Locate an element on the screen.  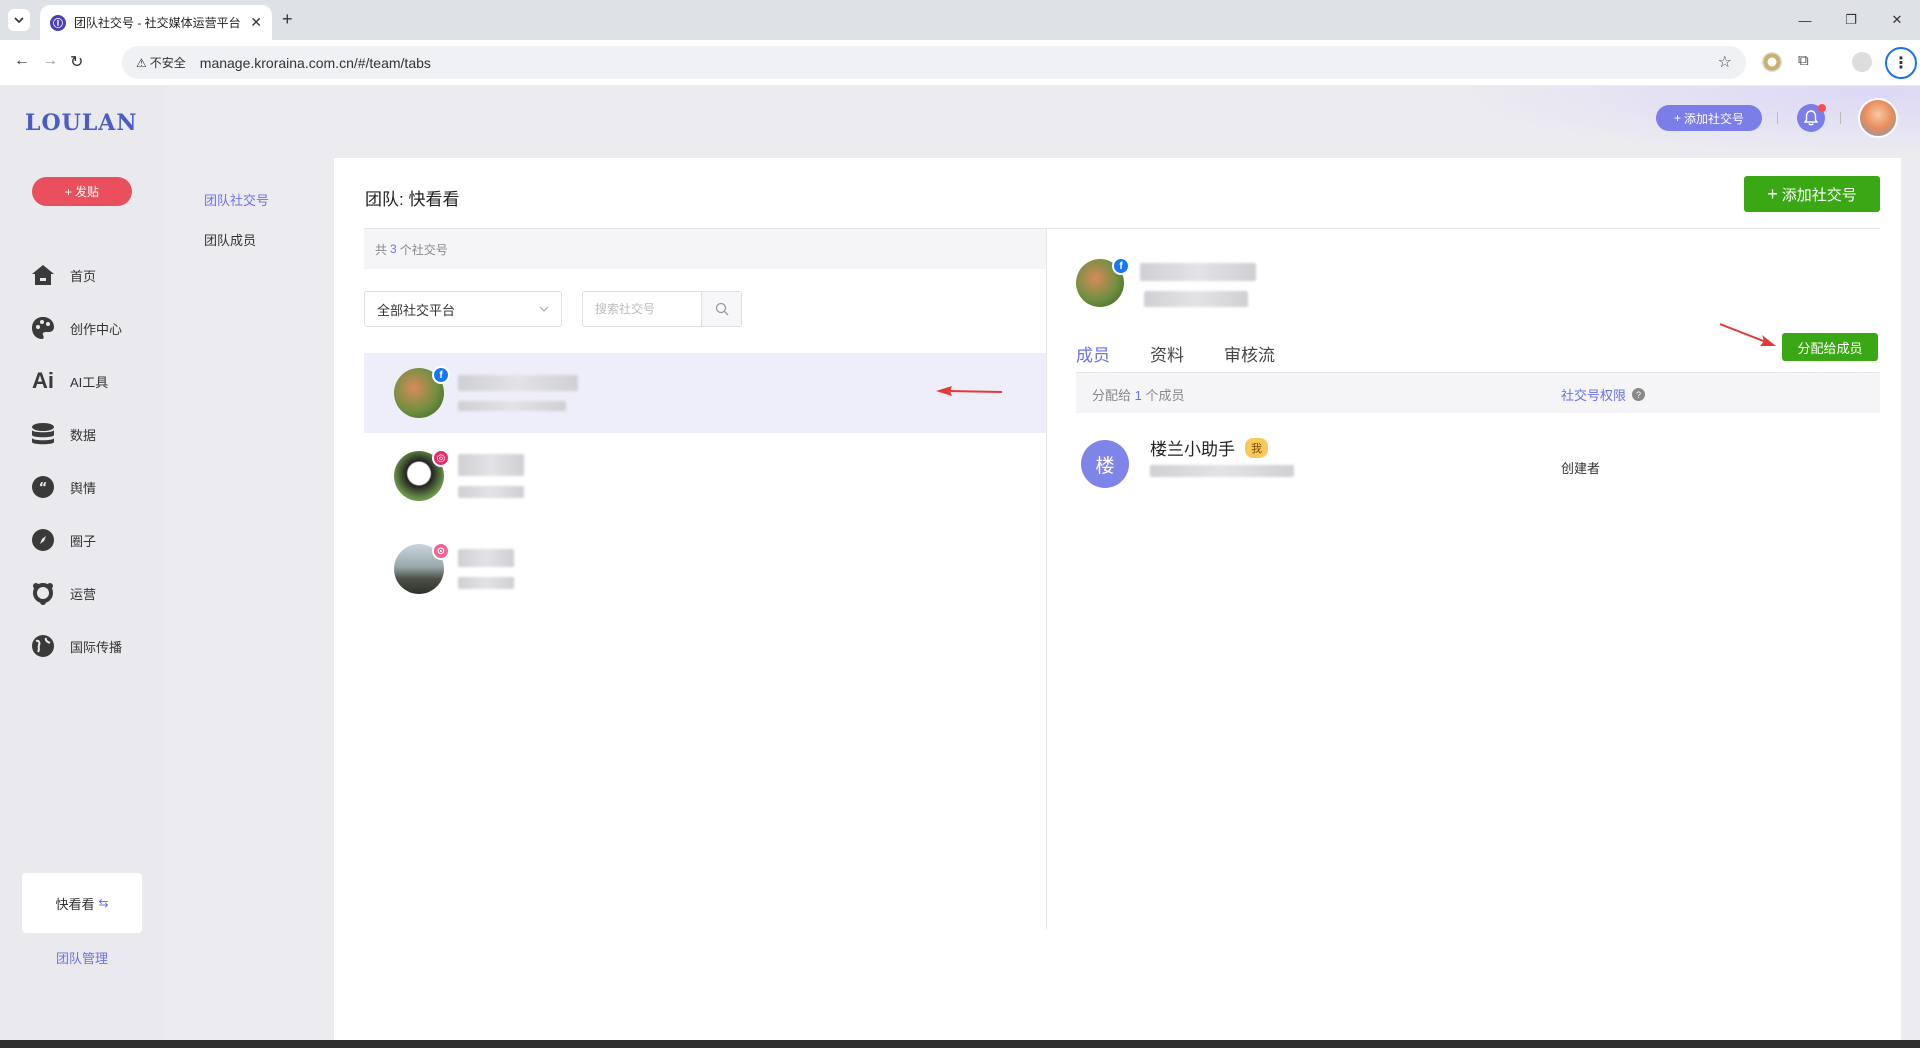
detail-account-avatar: f is located at coordinates (1103, 282).